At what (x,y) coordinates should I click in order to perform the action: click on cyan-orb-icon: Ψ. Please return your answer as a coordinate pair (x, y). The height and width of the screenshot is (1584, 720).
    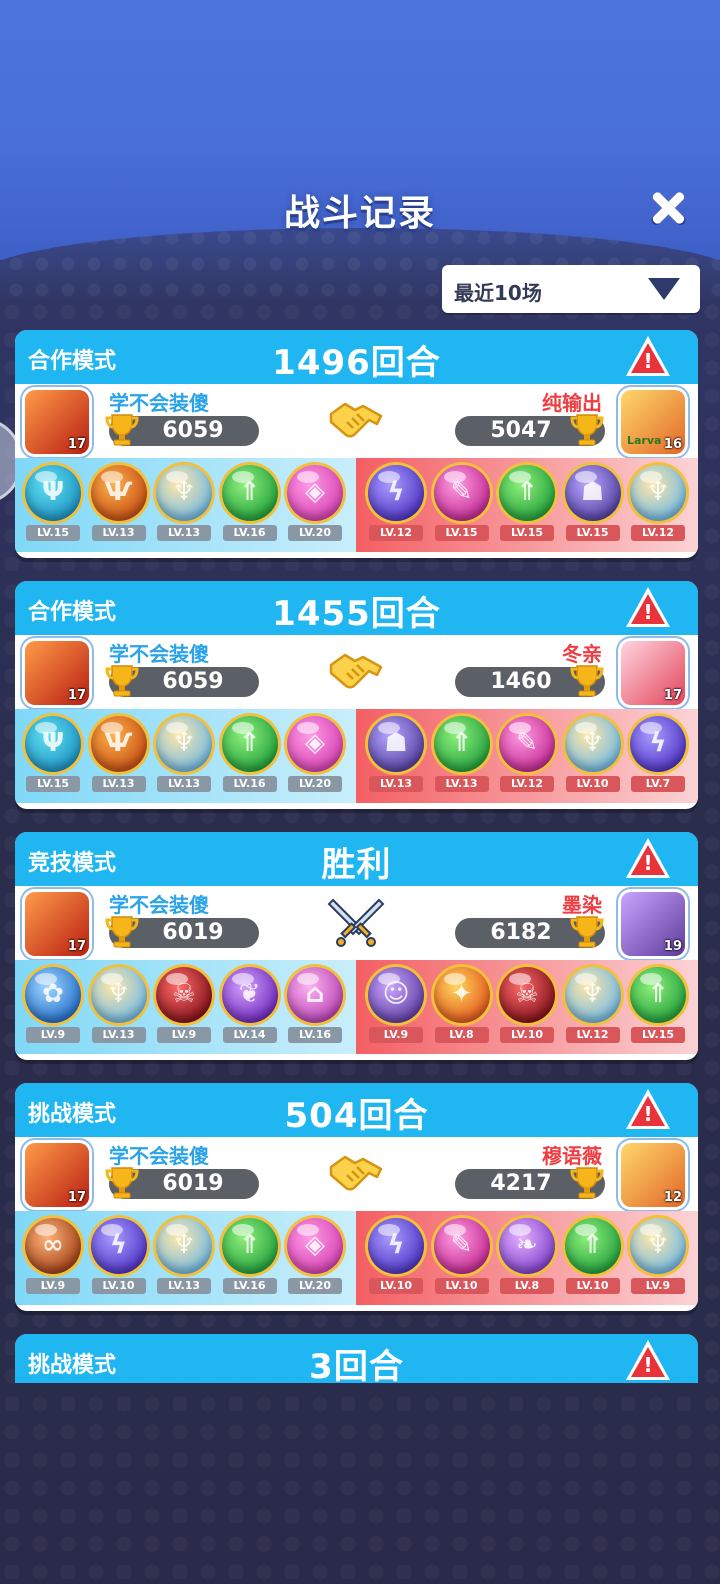
    Looking at the image, I should click on (53, 744).